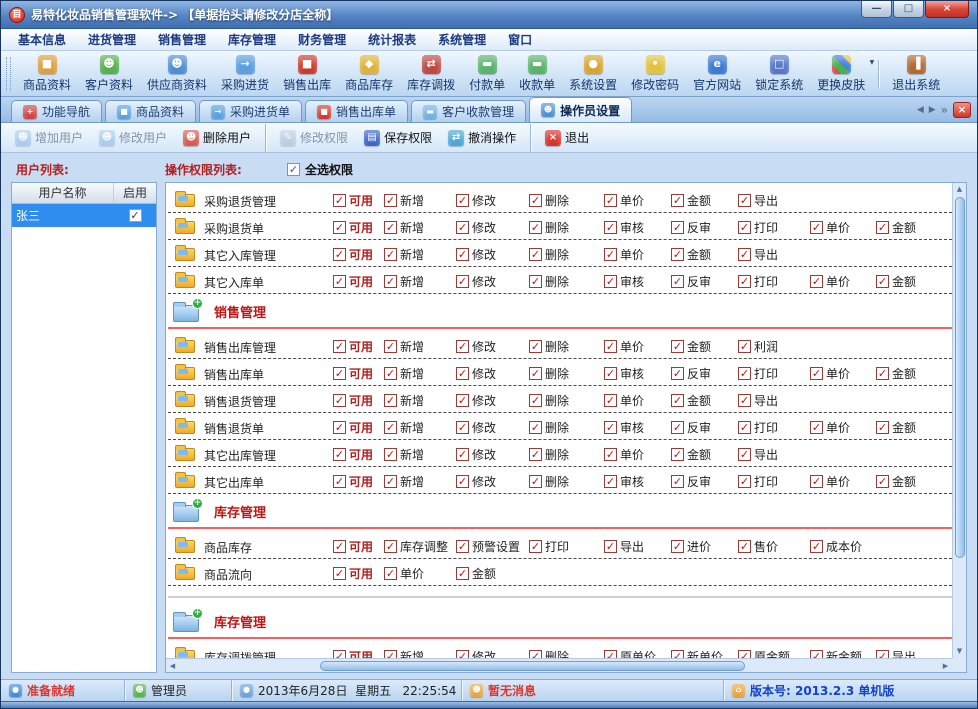 This screenshot has height=709, width=978. Describe the element at coordinates (593, 74) in the screenshot. I see `toolbar-system-settings-button: ● 系统设置` at that location.